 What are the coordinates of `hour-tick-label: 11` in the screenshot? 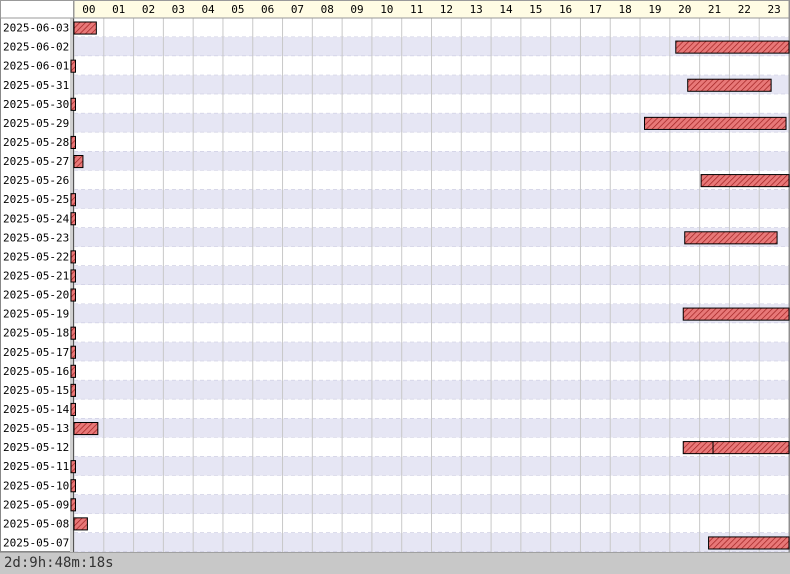 It's located at (416, 9).